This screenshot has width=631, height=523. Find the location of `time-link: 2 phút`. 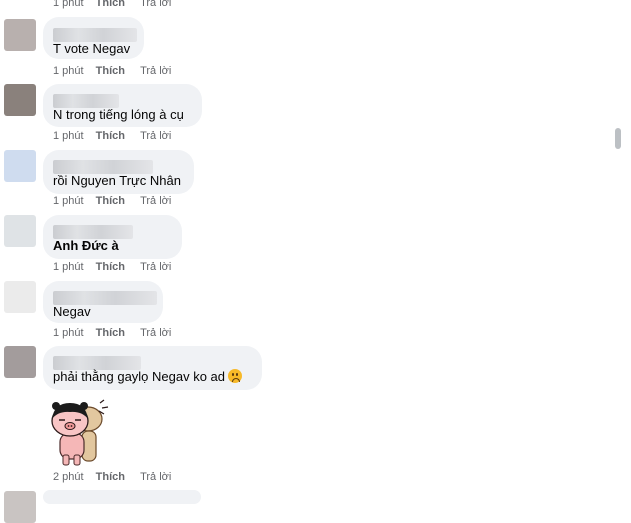

time-link: 2 phút is located at coordinates (68, 477).